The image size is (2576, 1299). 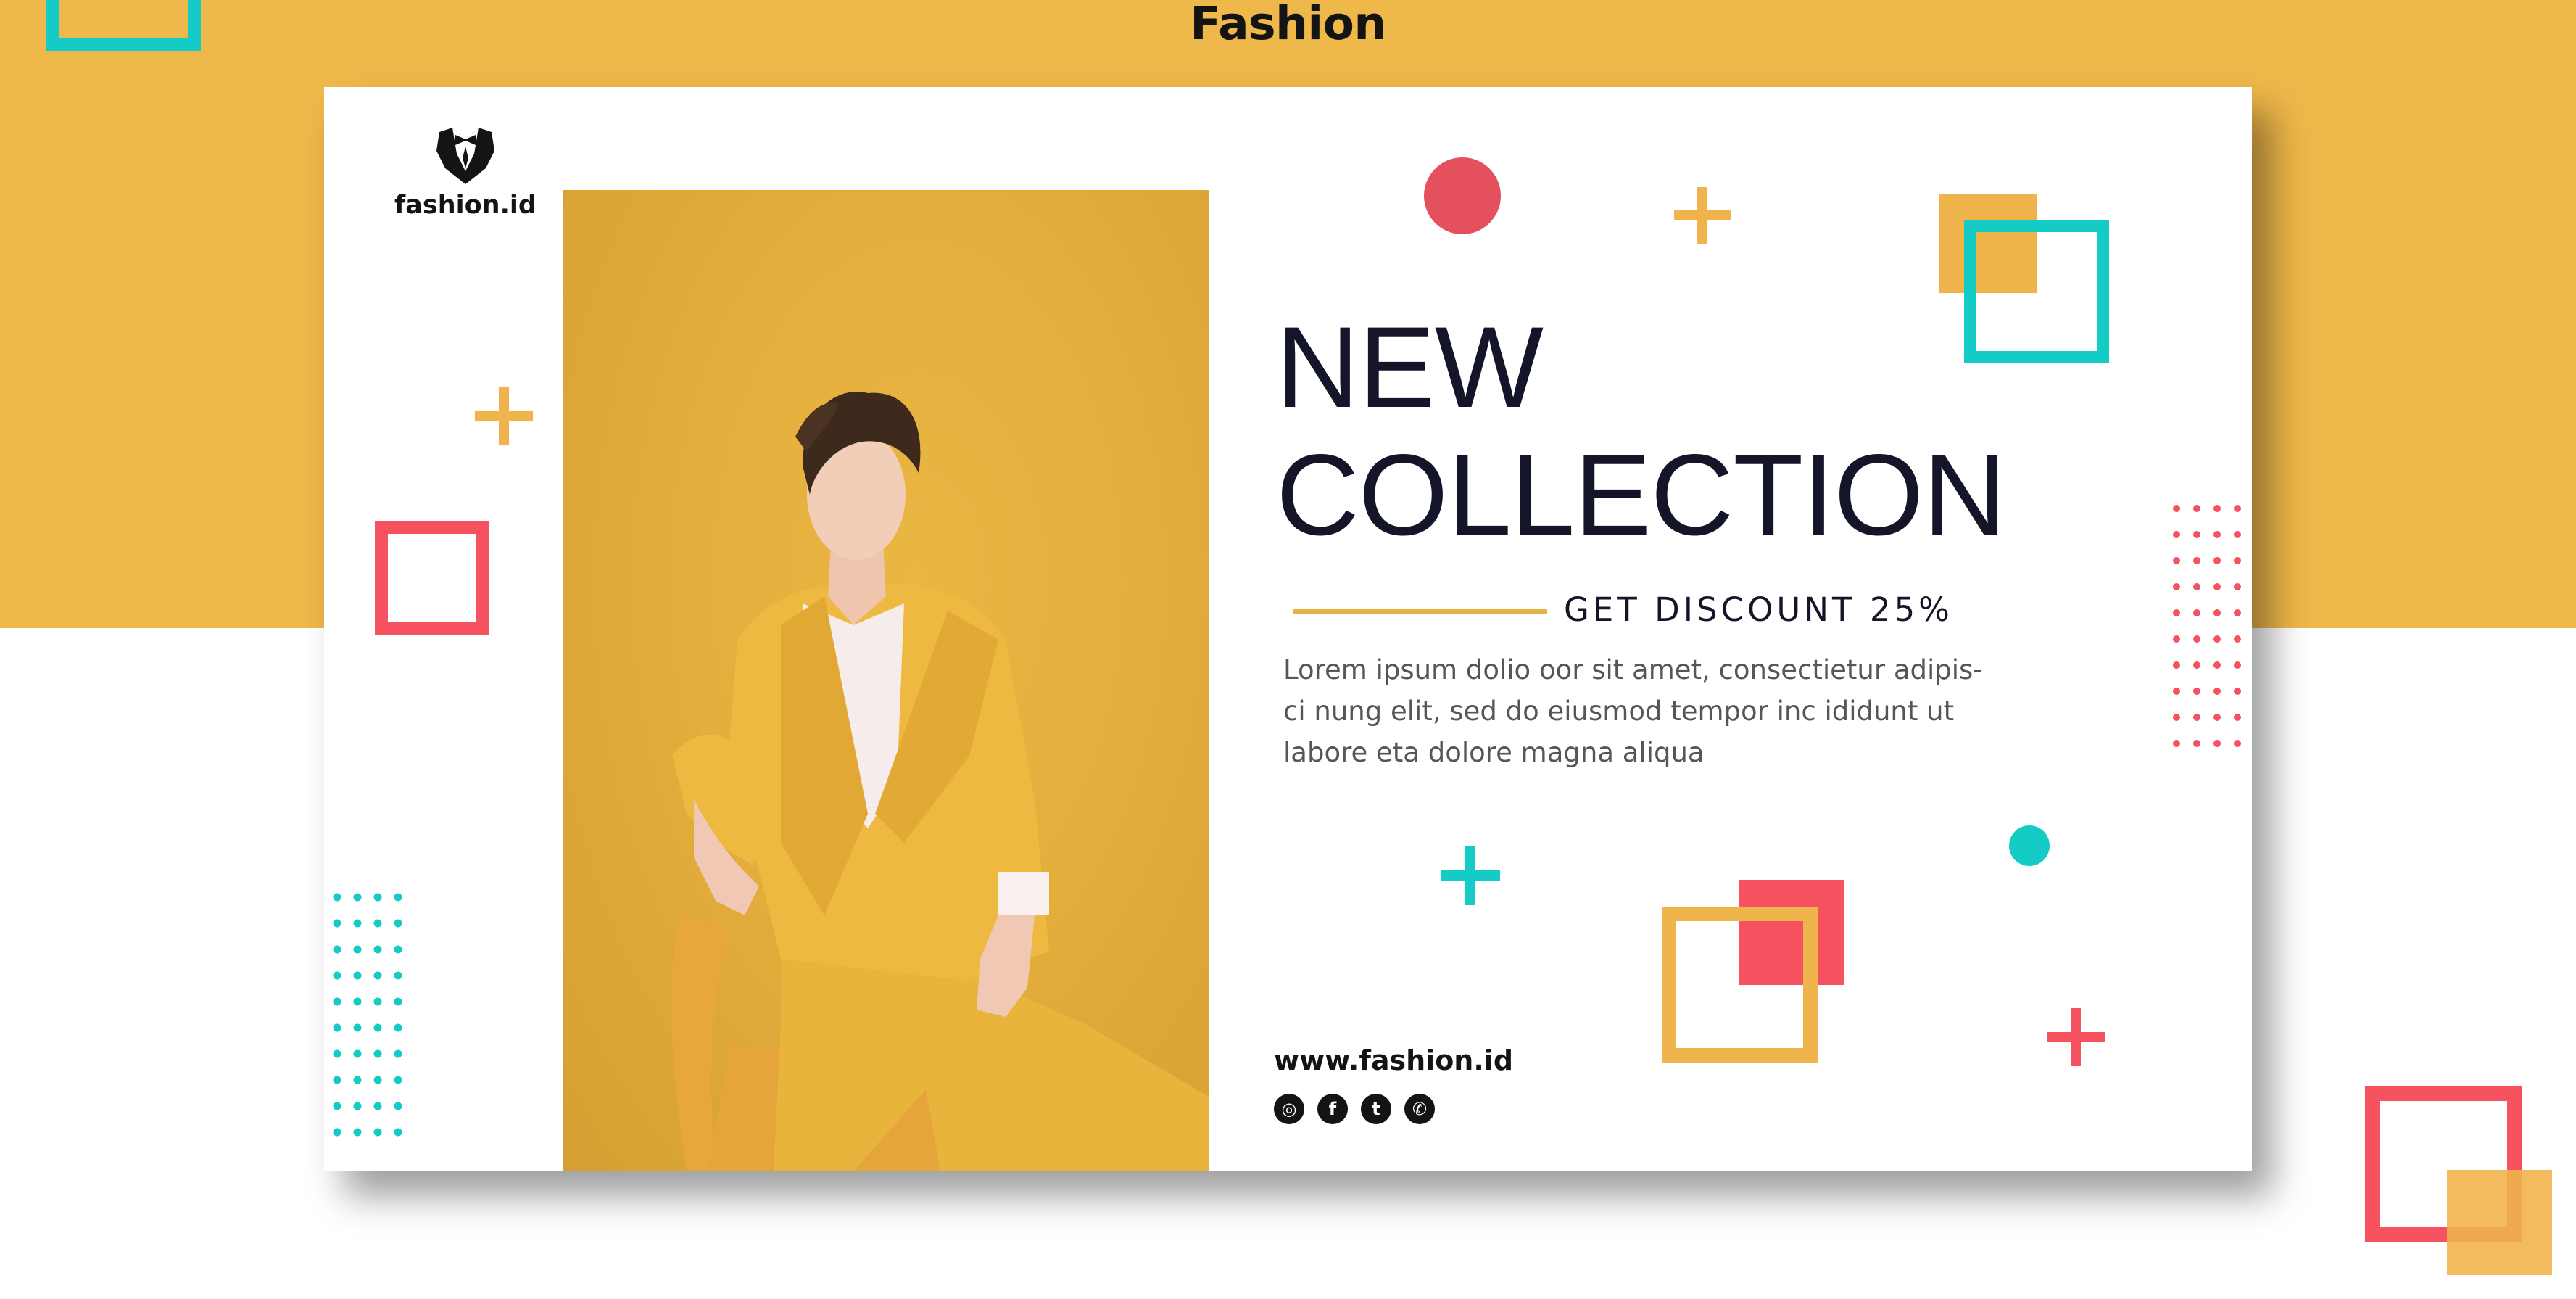 What do you see at coordinates (2076, 1037) in the screenshot?
I see `decor-red-plus` at bounding box center [2076, 1037].